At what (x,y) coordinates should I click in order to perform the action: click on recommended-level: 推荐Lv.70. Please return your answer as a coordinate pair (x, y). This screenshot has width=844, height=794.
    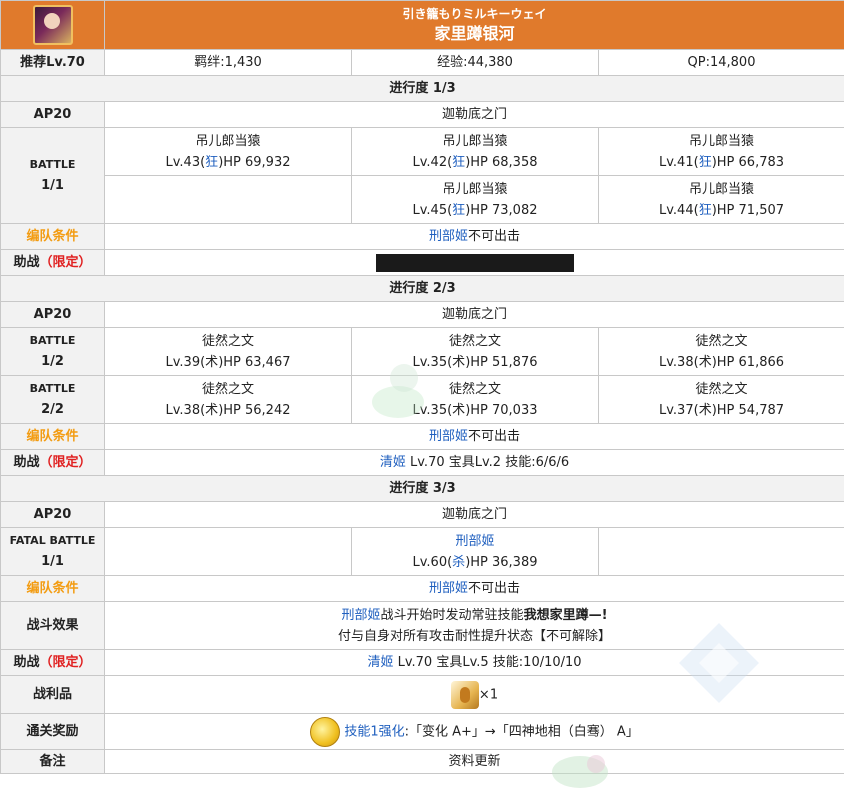
    Looking at the image, I should click on (52, 62).